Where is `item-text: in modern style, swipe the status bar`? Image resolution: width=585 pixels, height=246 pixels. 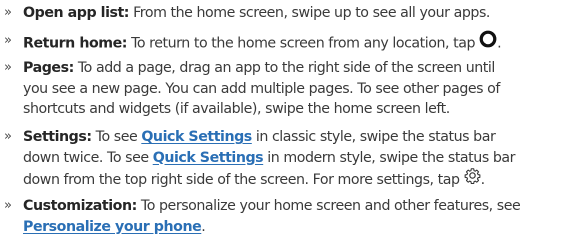
item-text: in modern style, swipe the status bar is located at coordinates (391, 157).